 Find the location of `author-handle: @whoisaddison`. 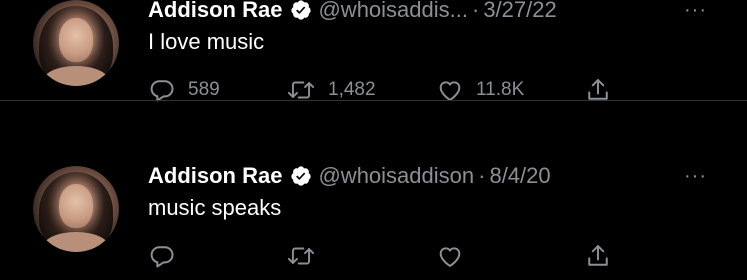

author-handle: @whoisaddison is located at coordinates (396, 176).